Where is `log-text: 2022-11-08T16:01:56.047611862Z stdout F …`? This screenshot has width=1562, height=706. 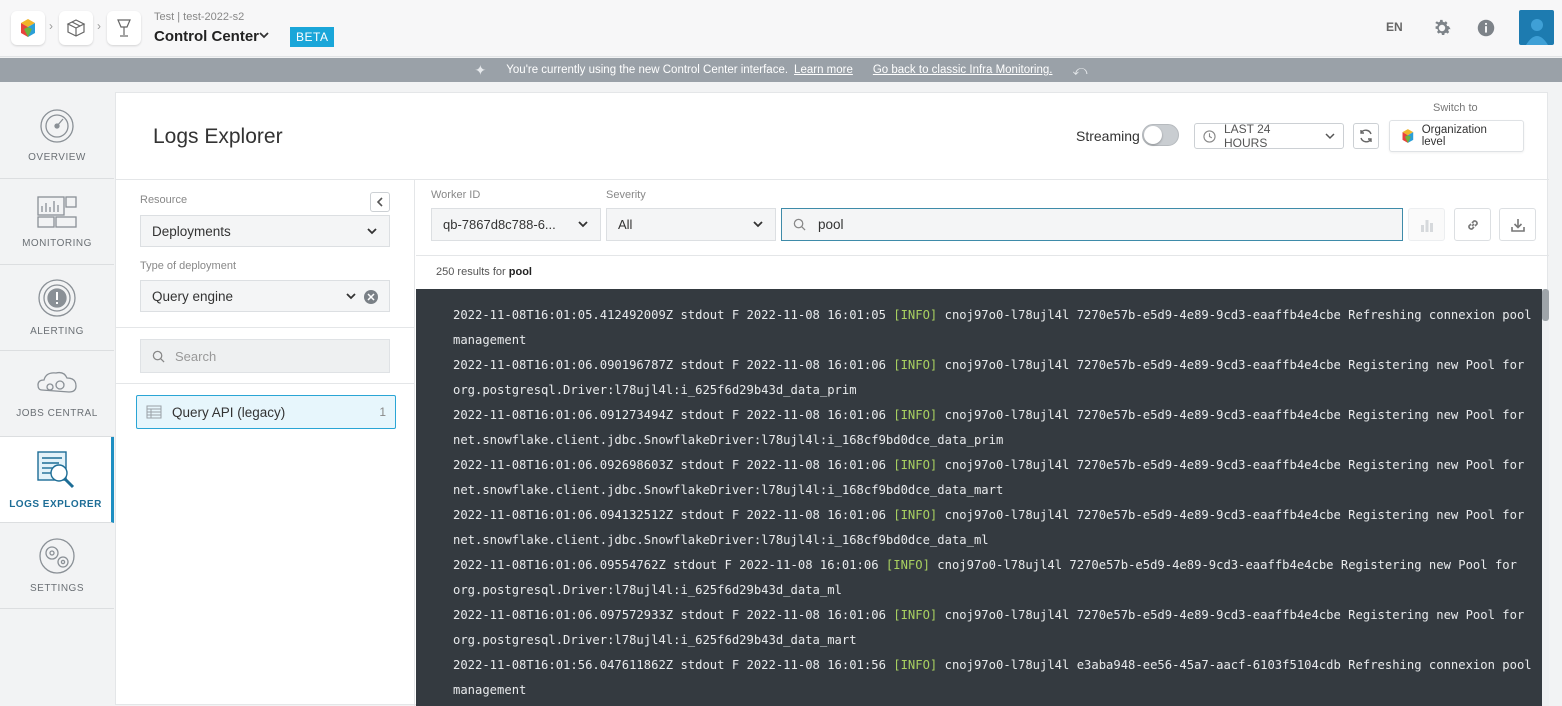 log-text: 2022-11-08T16:01:56.047611862Z stdout F … is located at coordinates (673, 665).